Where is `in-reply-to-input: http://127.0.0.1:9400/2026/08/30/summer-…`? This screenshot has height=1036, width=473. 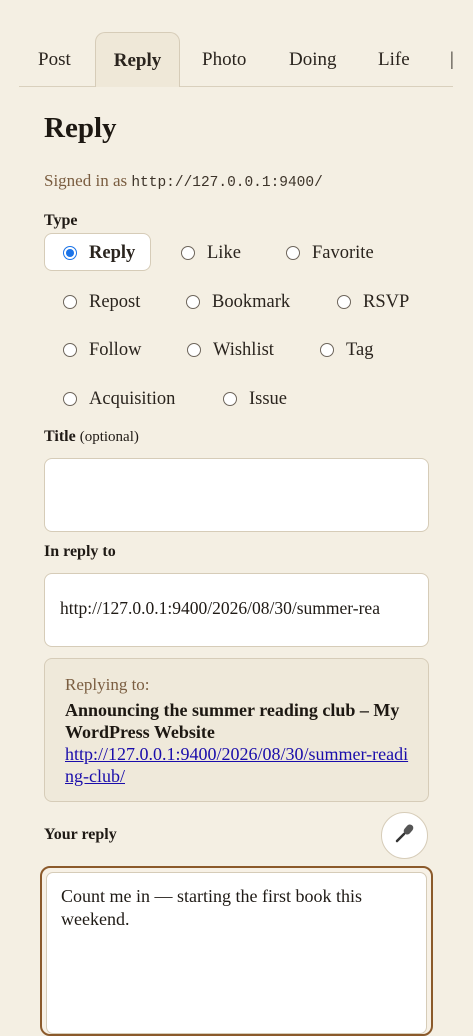 in-reply-to-input: http://127.0.0.1:9400/2026/08/30/summer-… is located at coordinates (236, 610).